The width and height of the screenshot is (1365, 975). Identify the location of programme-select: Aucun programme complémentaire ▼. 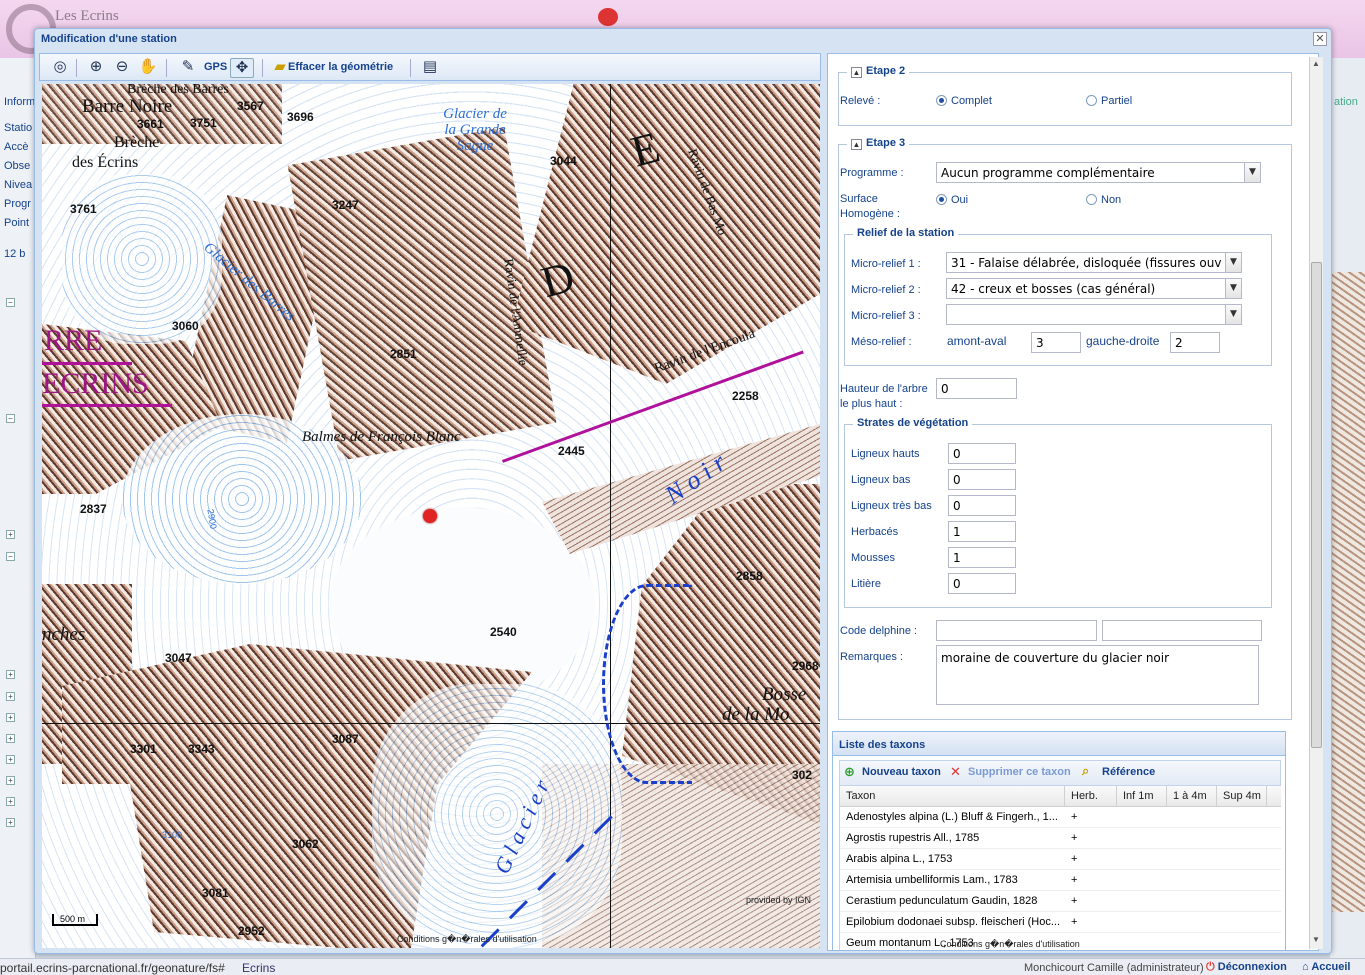
(1098, 172).